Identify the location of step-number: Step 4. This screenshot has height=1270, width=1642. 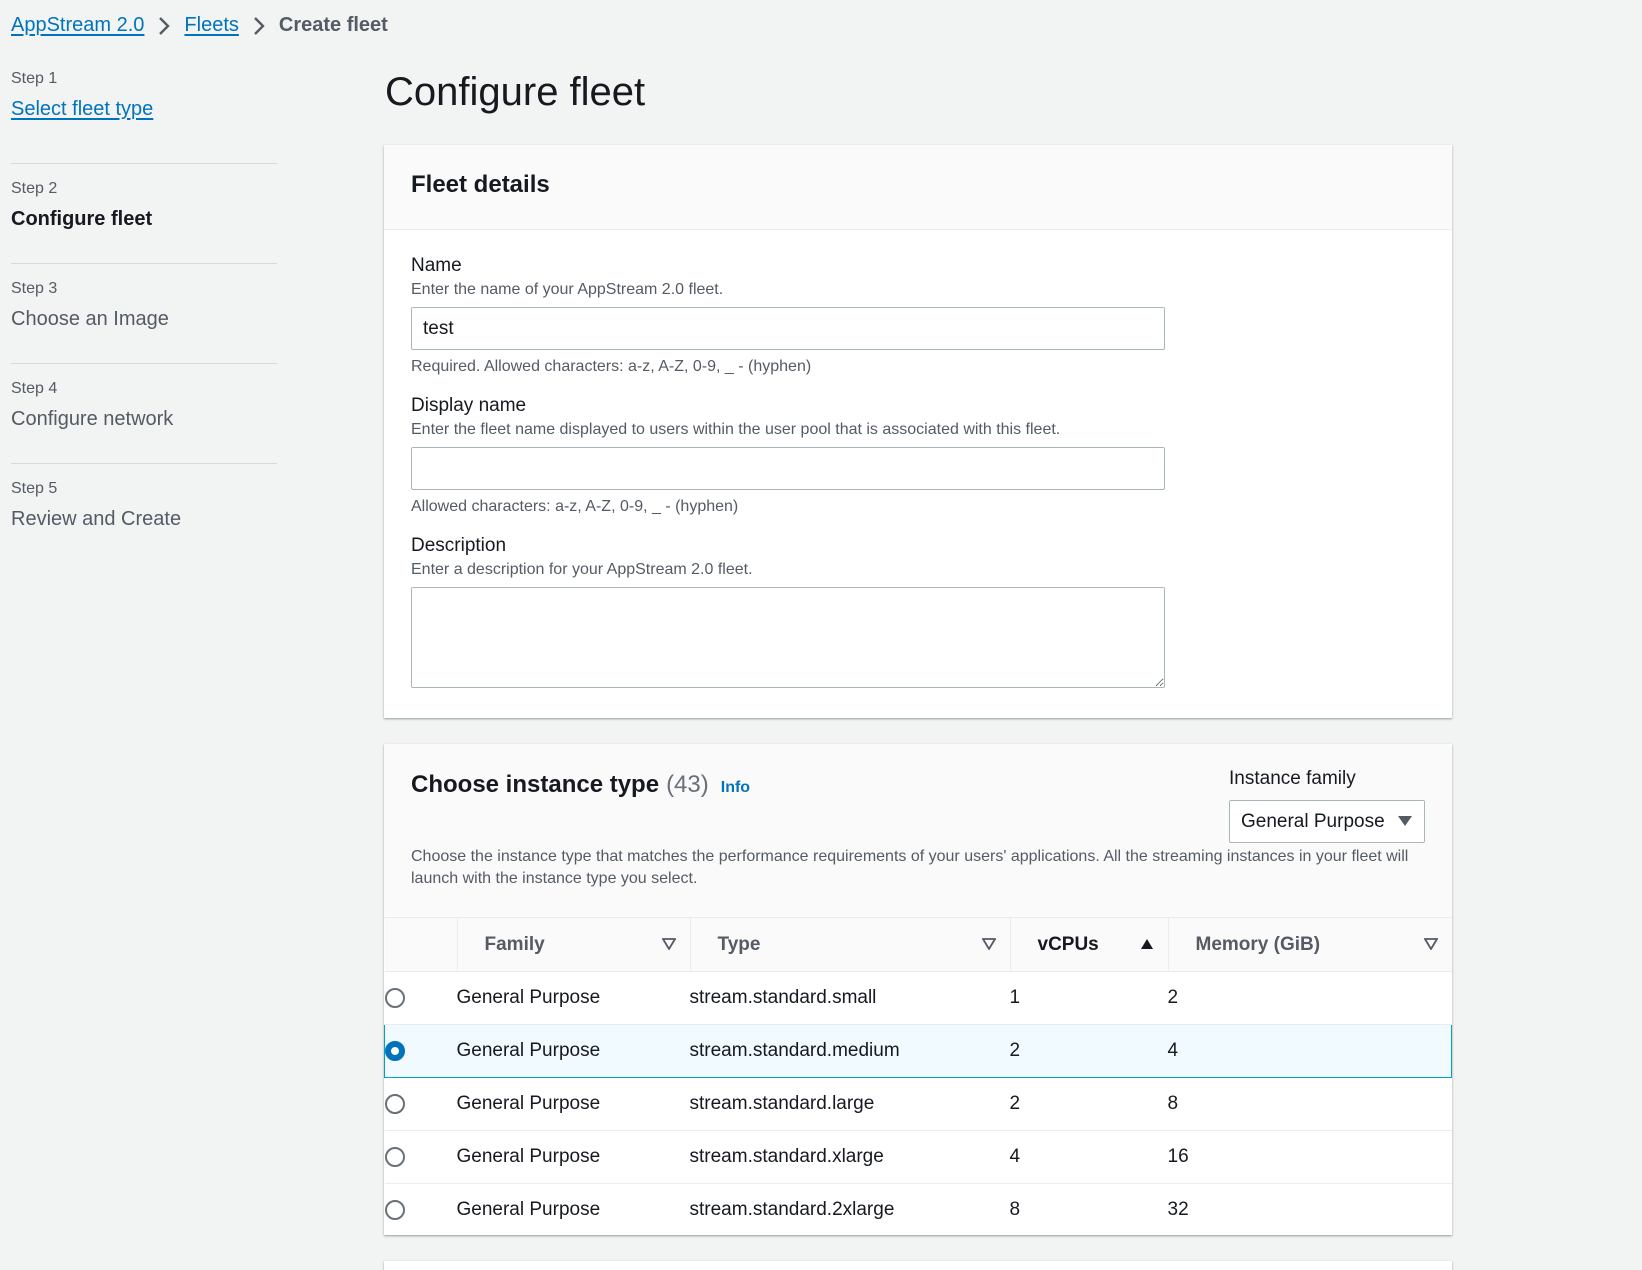
(34, 388).